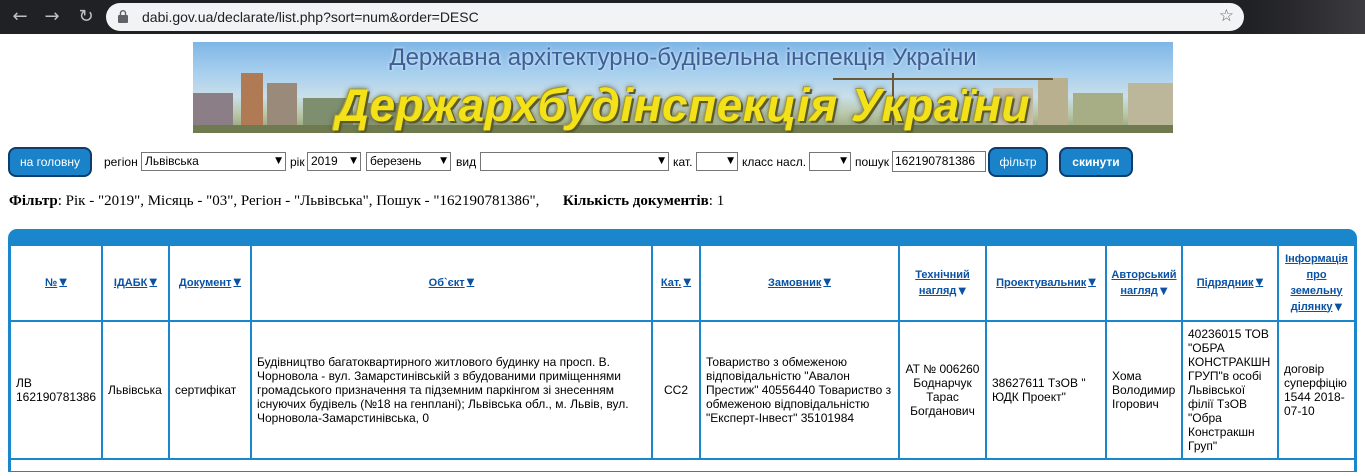 The image size is (1365, 476). What do you see at coordinates (939, 161) in the screenshot?
I see `search-input: 162190781386` at bounding box center [939, 161].